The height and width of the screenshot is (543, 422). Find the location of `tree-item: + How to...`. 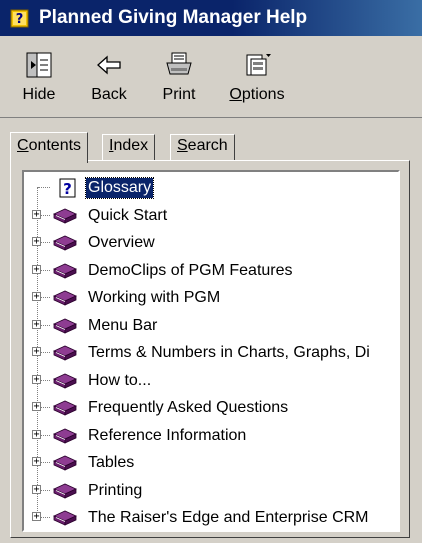

tree-item: + How to... is located at coordinates (209, 381).